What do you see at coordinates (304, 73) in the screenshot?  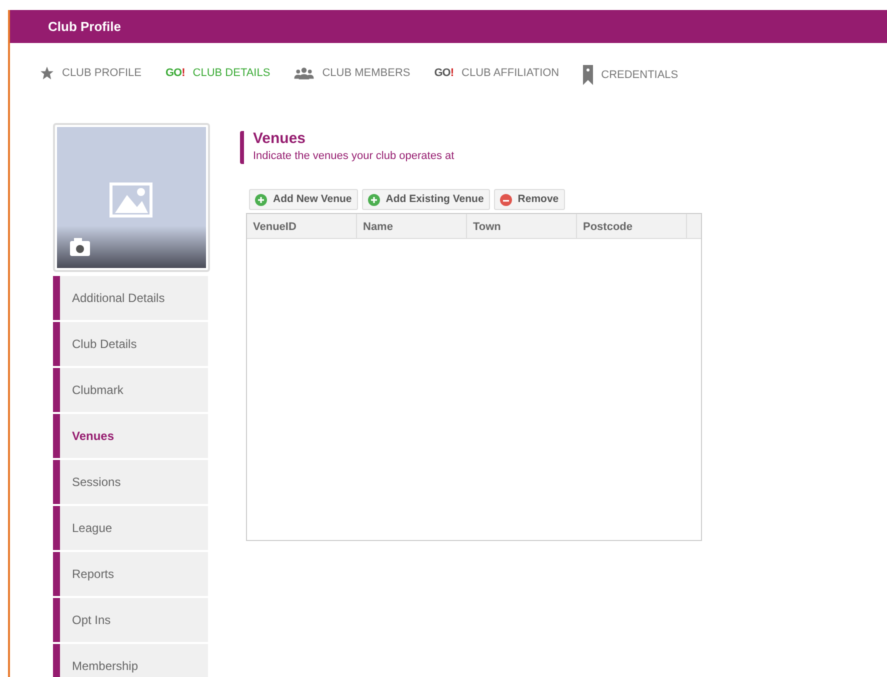 I see `people-icon` at bounding box center [304, 73].